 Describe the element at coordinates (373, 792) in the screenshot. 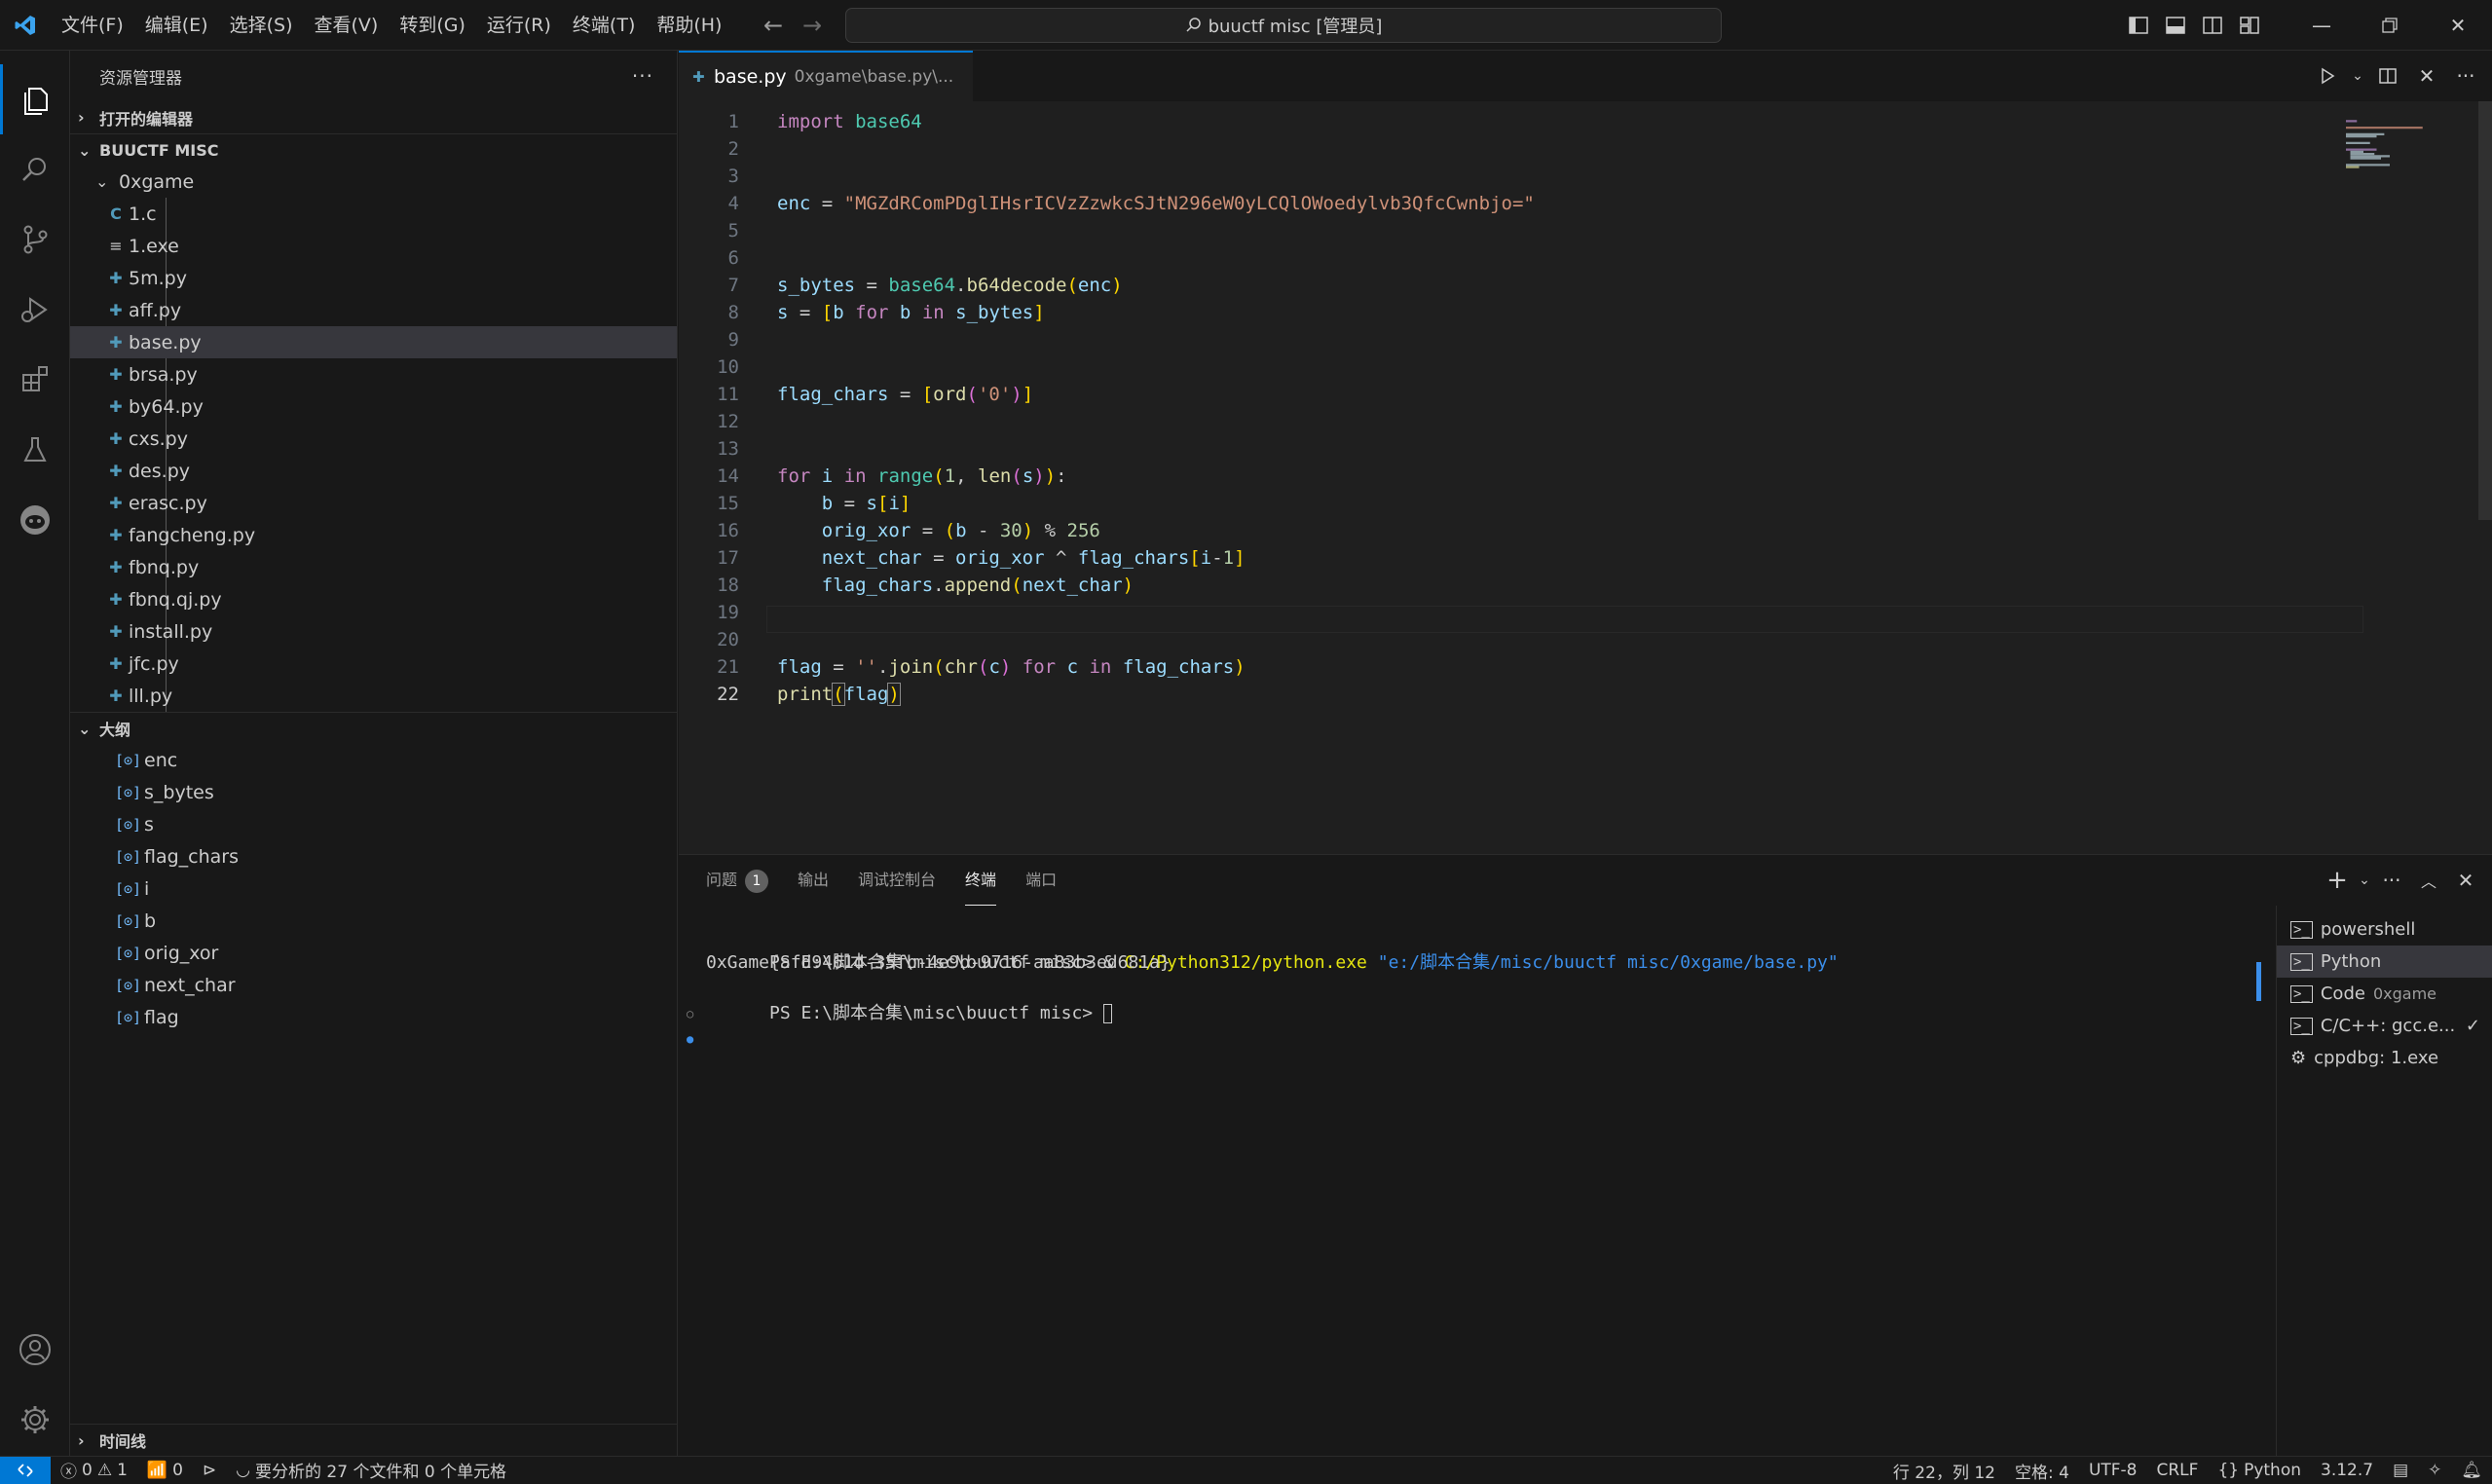

I see `outline-item: [⊙] s_bytes` at that location.